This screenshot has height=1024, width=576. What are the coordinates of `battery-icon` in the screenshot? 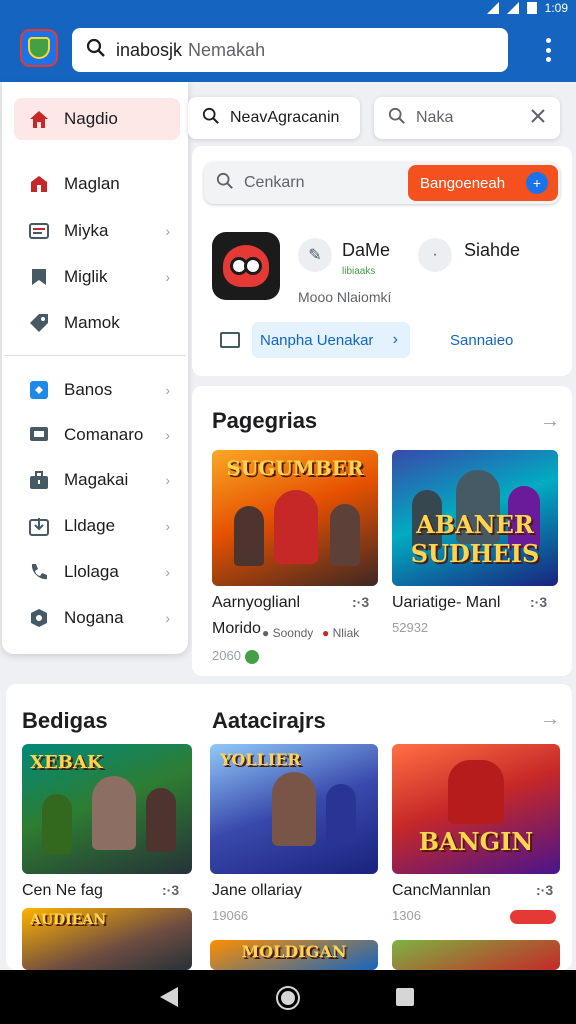 It's located at (531, 8).